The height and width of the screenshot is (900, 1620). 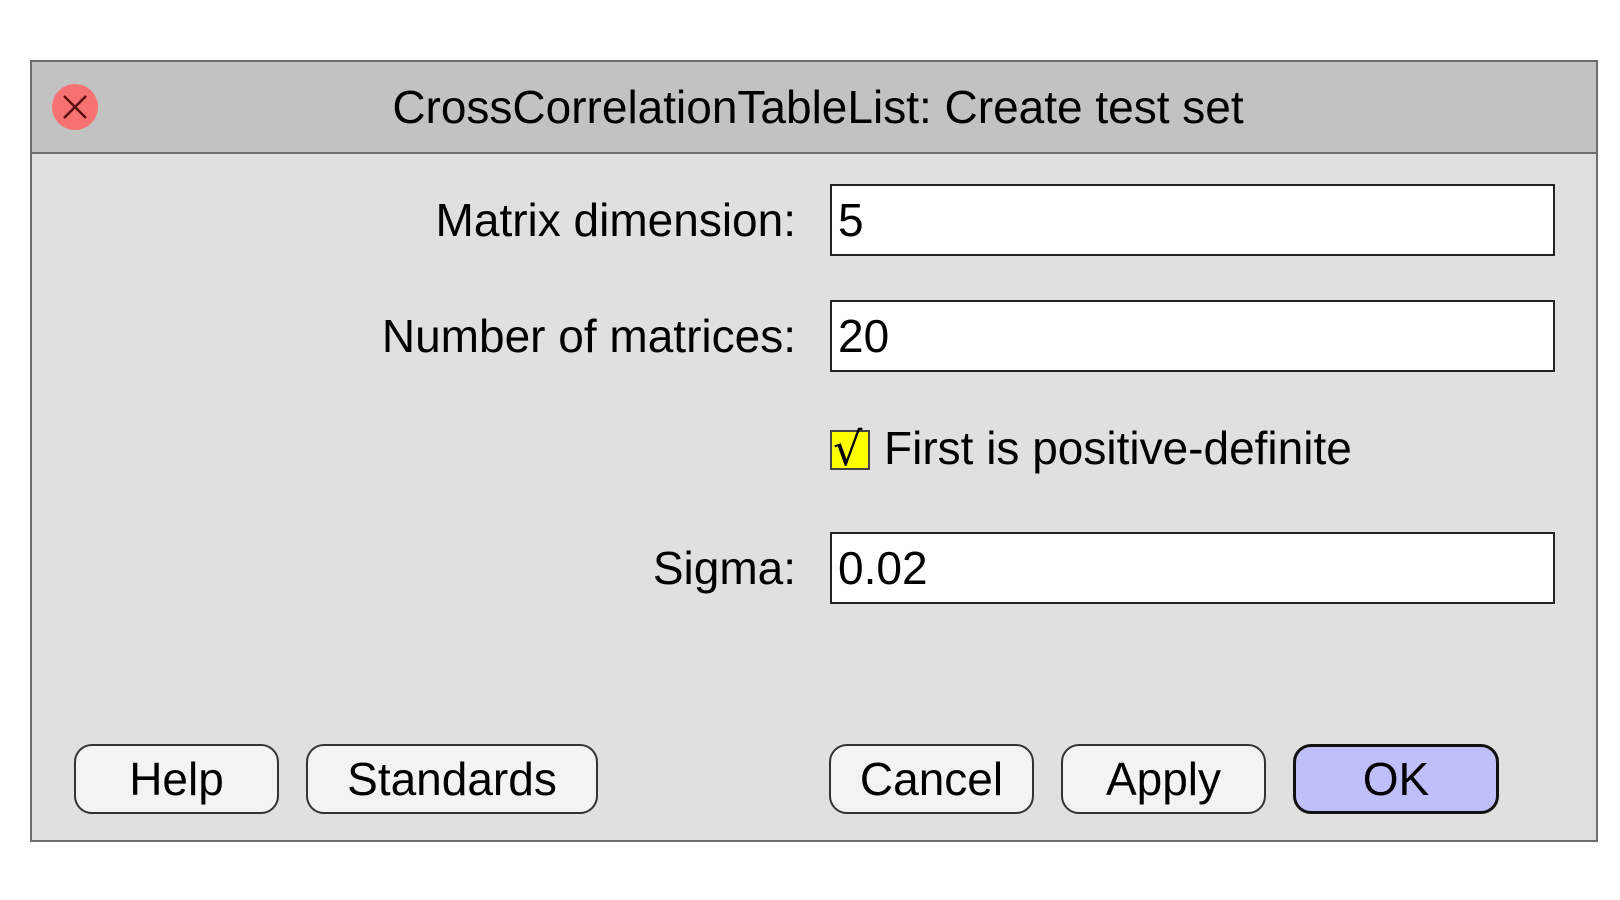 I want to click on matrix-dimension-input, so click(x=1192, y=220).